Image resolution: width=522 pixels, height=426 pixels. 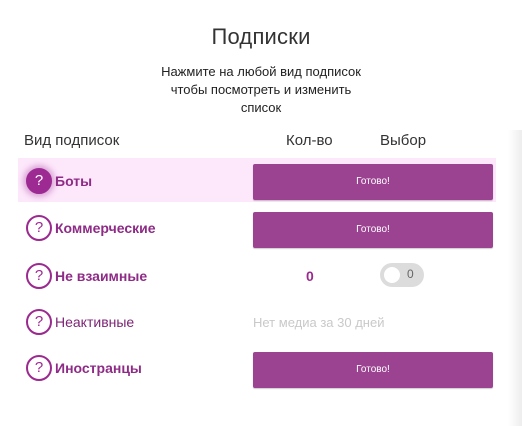 I want to click on column-header-count: Кол-во, so click(x=309, y=140).